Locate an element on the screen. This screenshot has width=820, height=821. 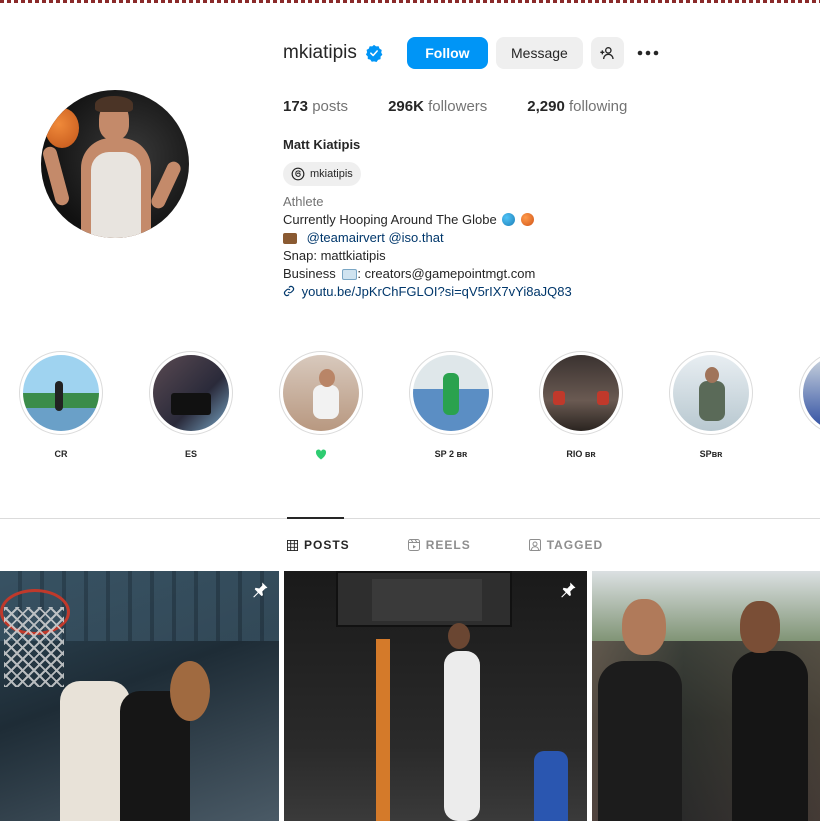
profile-stats: 173 posts 296K followers 2,290 following is located at coordinates (475, 106).